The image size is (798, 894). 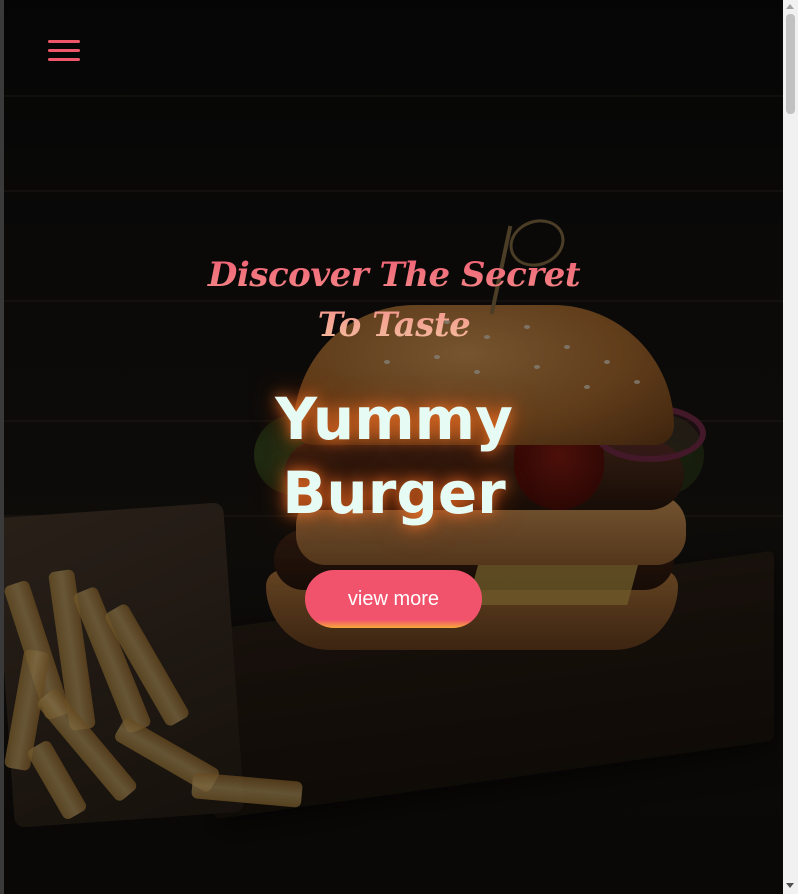 I want to click on scrollbar-thumb, so click(x=790, y=64).